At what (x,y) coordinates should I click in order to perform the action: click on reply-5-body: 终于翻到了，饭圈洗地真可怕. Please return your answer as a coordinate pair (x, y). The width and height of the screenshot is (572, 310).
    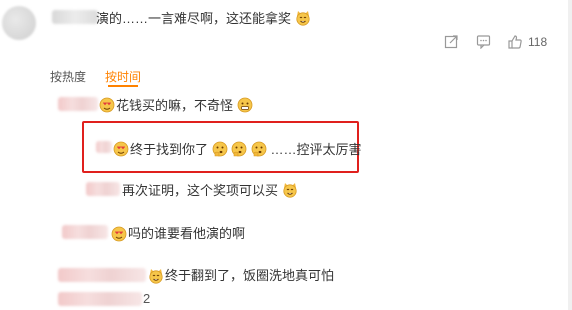
    Looking at the image, I should click on (250, 275).